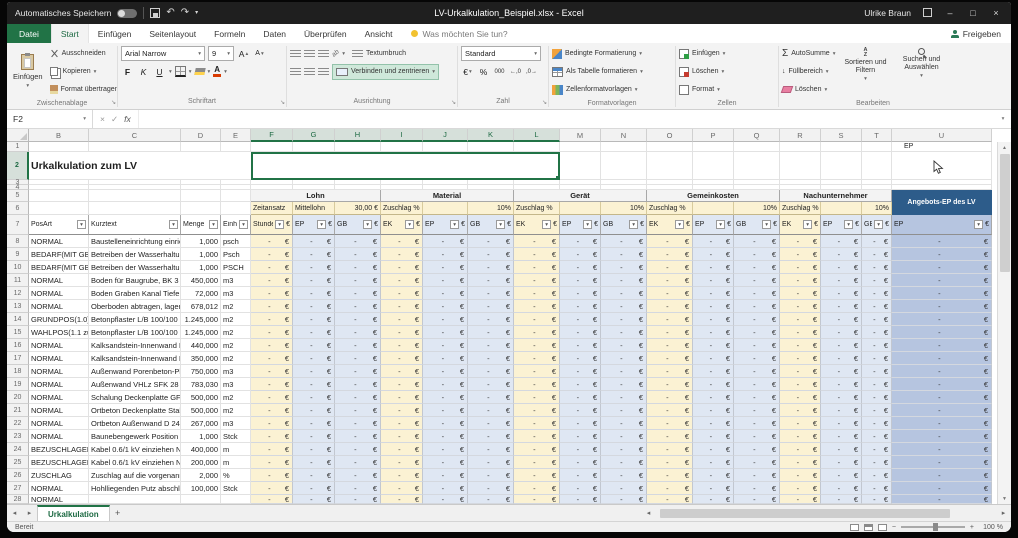 The image size is (1018, 538). What do you see at coordinates (580, 166) in the screenshot?
I see `cell-M2` at bounding box center [580, 166].